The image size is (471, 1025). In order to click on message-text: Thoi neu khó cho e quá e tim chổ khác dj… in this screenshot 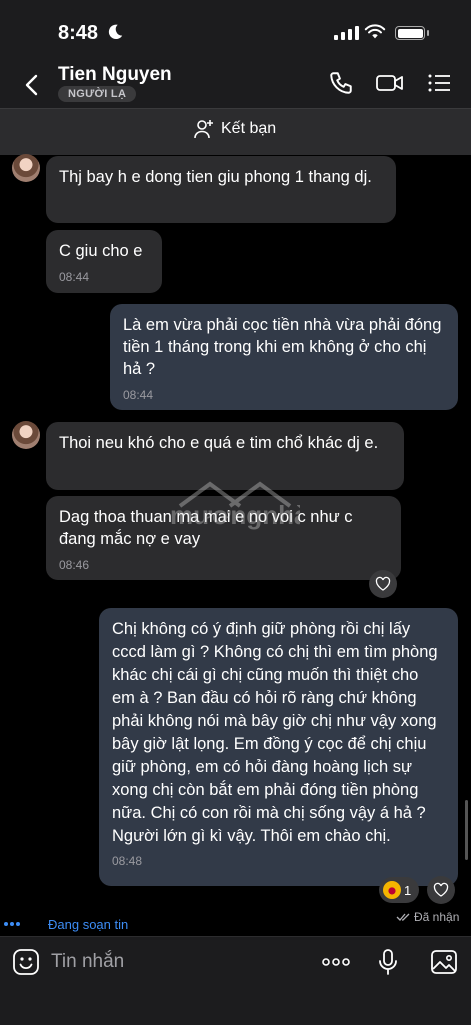, I will do `click(219, 443)`.